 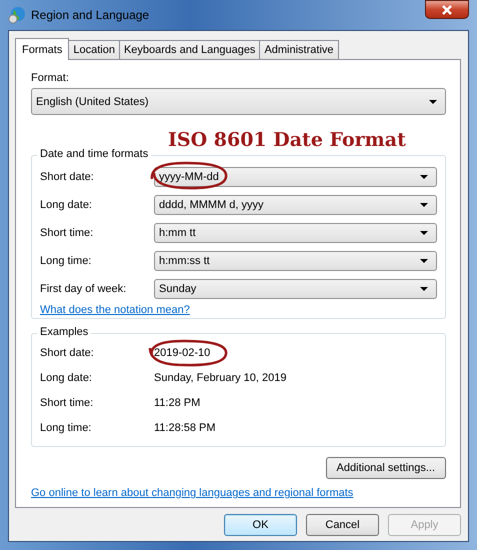 What do you see at coordinates (50, 78) in the screenshot?
I see `format-label: Format:` at bounding box center [50, 78].